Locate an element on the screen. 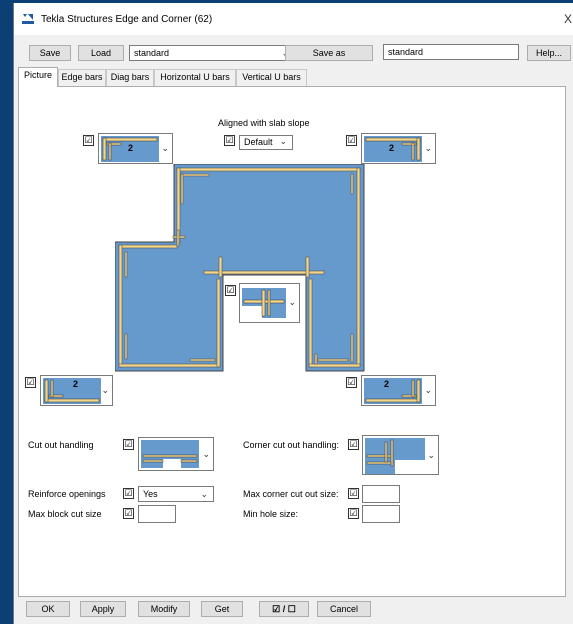 The height and width of the screenshot is (624, 573). tab-diag-bars: Diag bars is located at coordinates (130, 77).